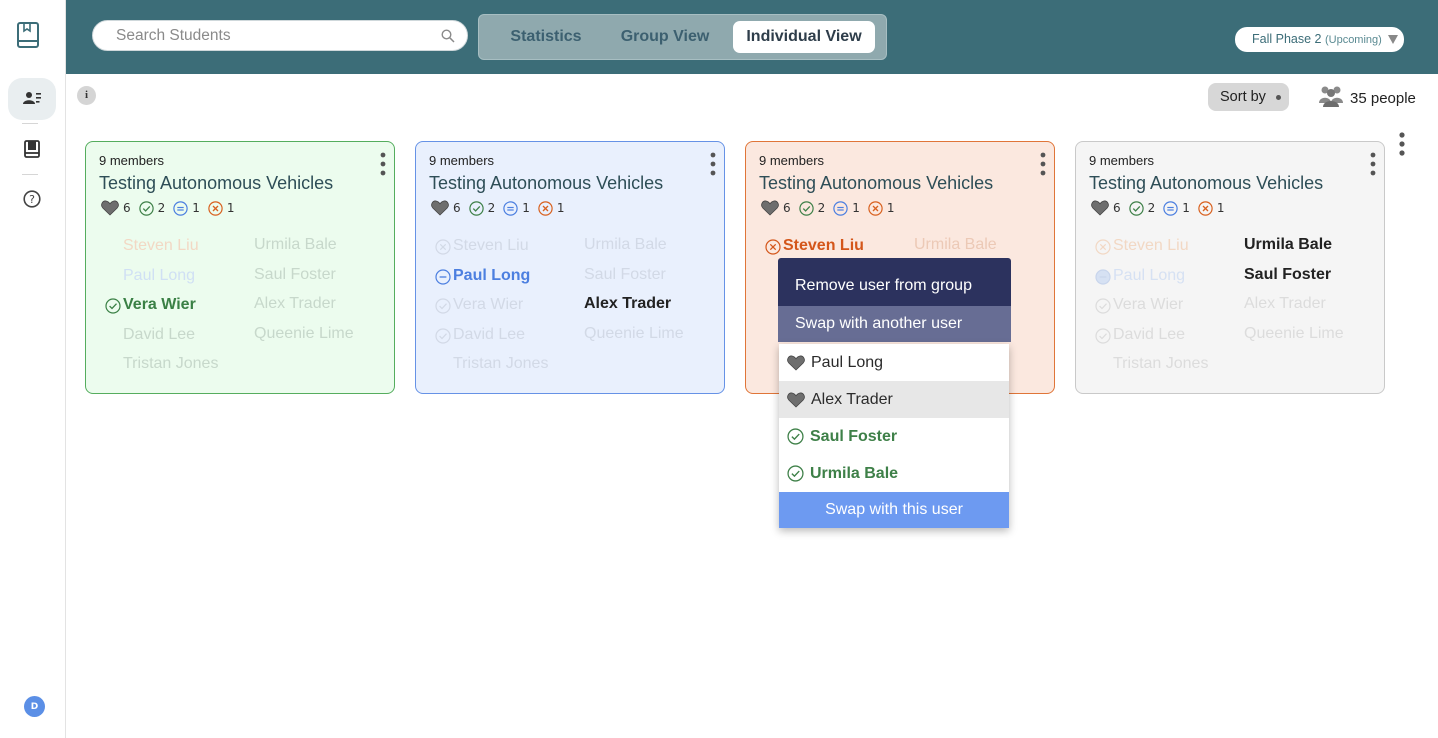  Describe the element at coordinates (894, 510) in the screenshot. I see `swap-confirm-button: Swap with this user` at that location.